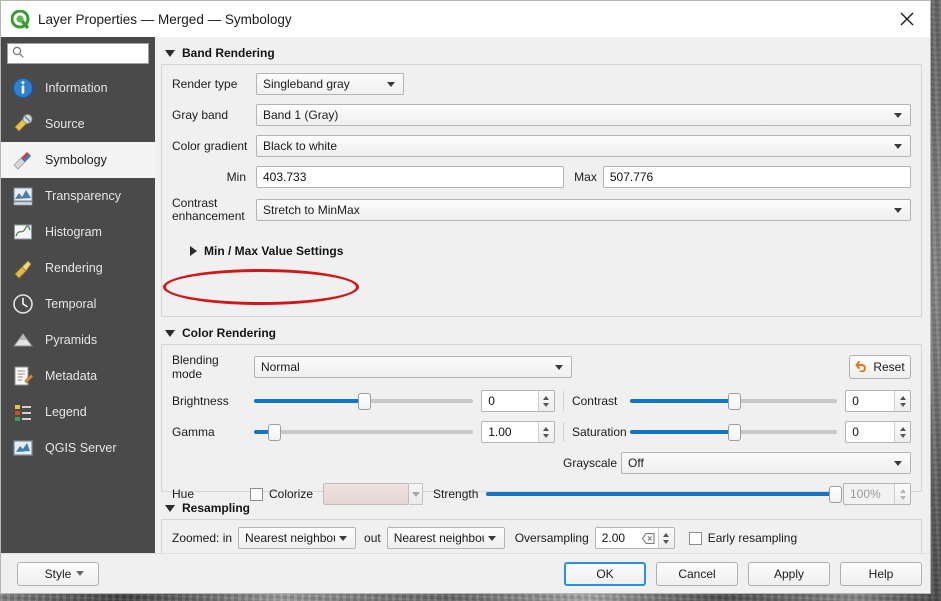 Image resolution: width=941 pixels, height=601 pixels. I want to click on min-max-value-settings-header: Min / Max Value Settings, so click(541, 251).